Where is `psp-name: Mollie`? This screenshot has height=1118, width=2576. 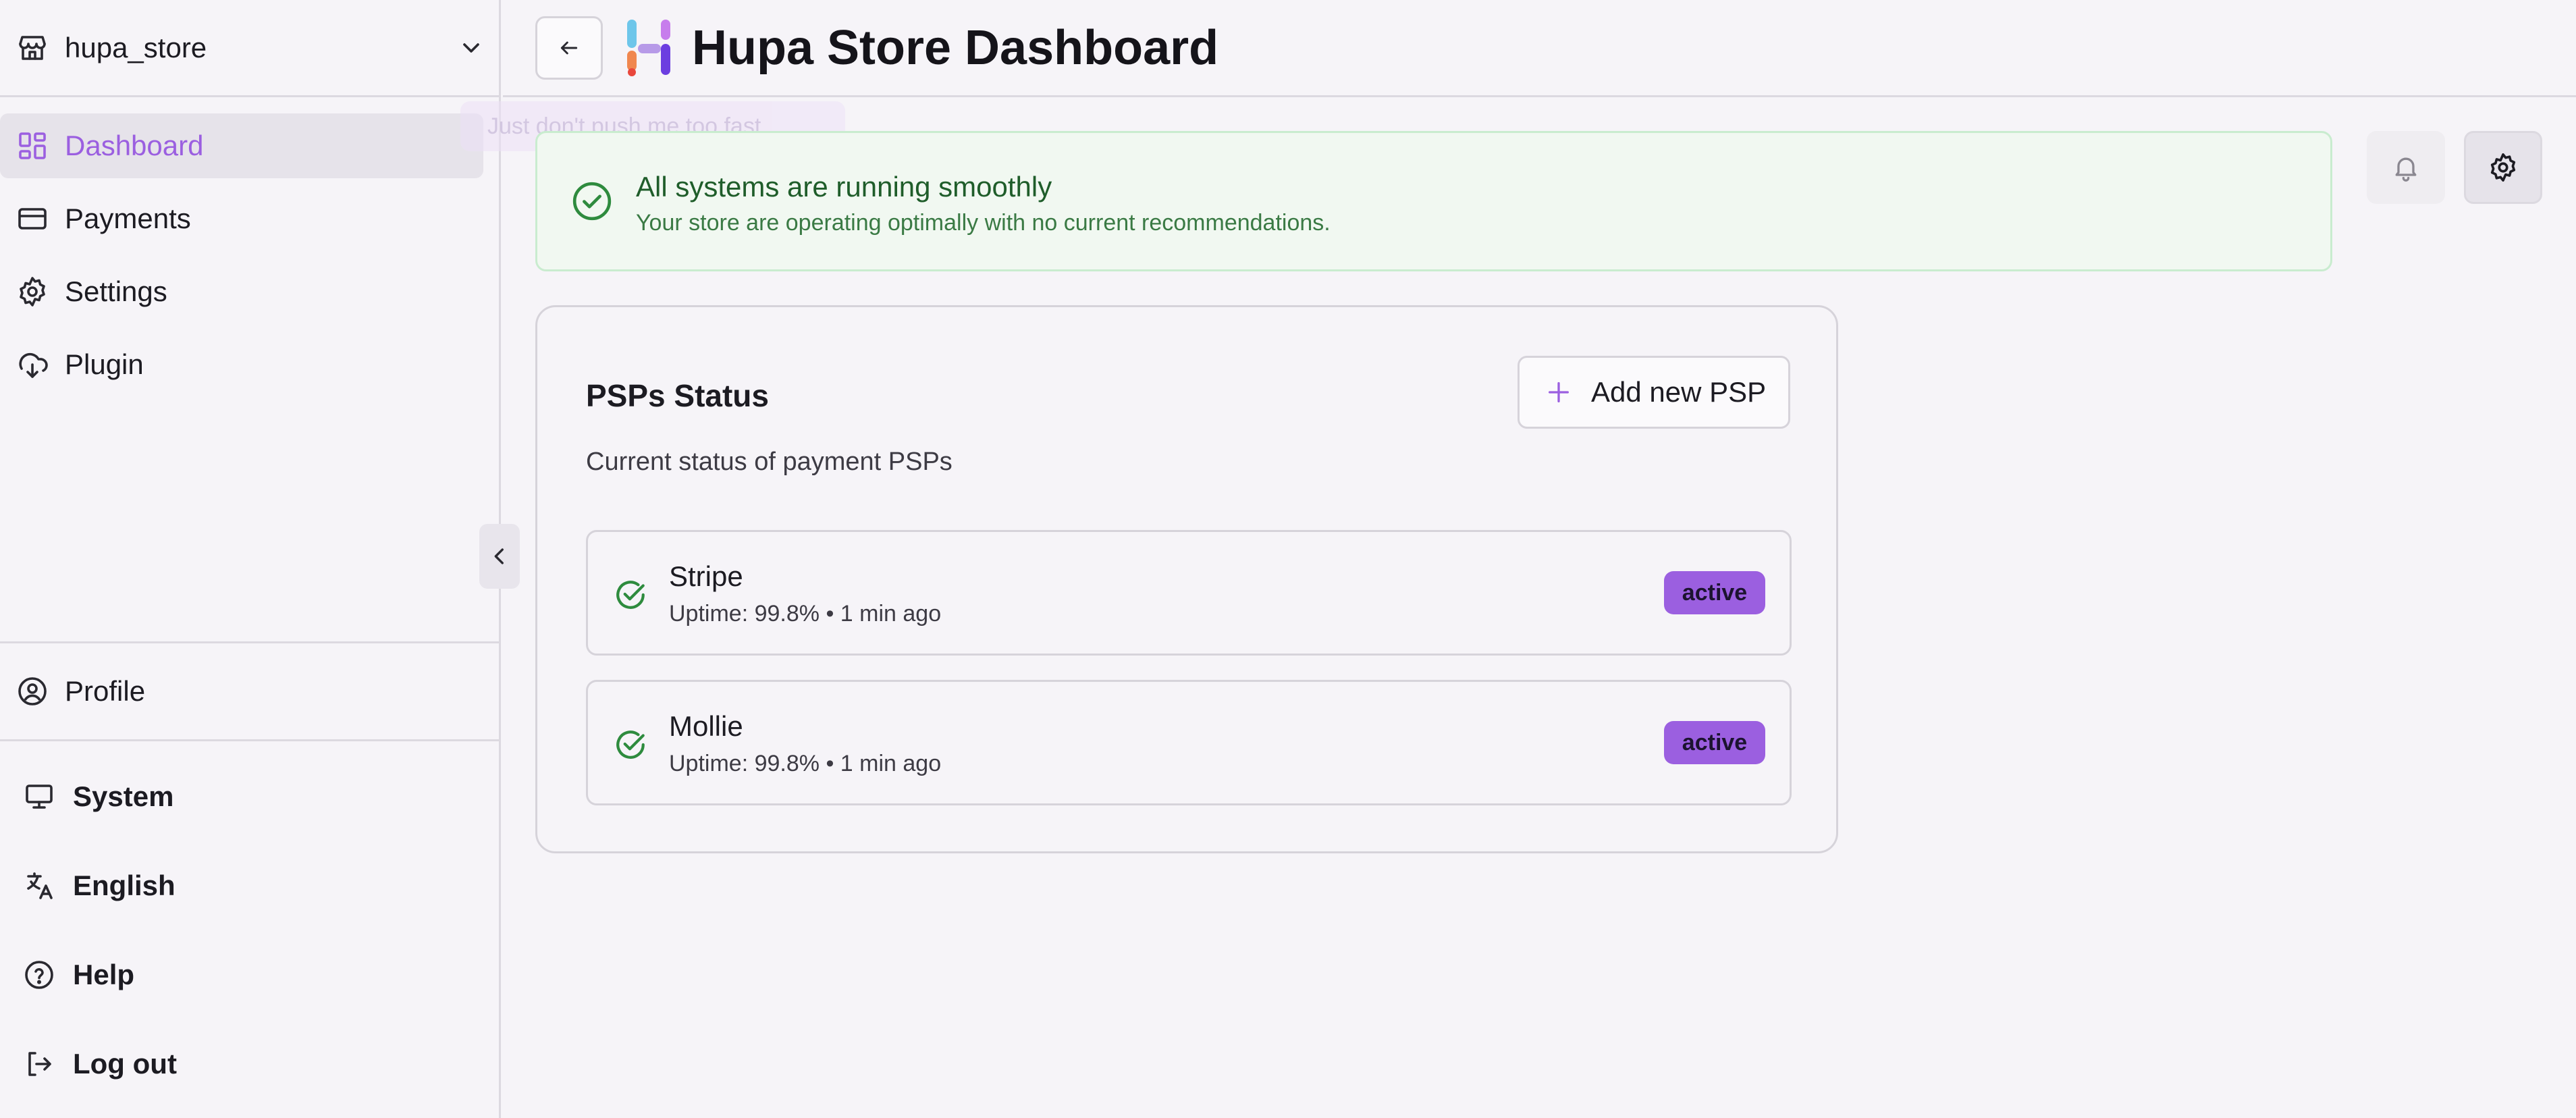 psp-name: Mollie is located at coordinates (706, 726).